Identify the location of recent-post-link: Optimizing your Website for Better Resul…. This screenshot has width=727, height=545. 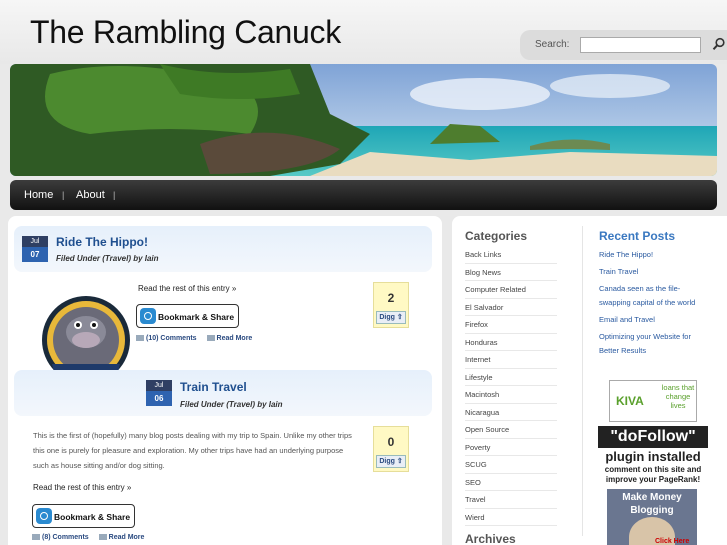
(649, 344).